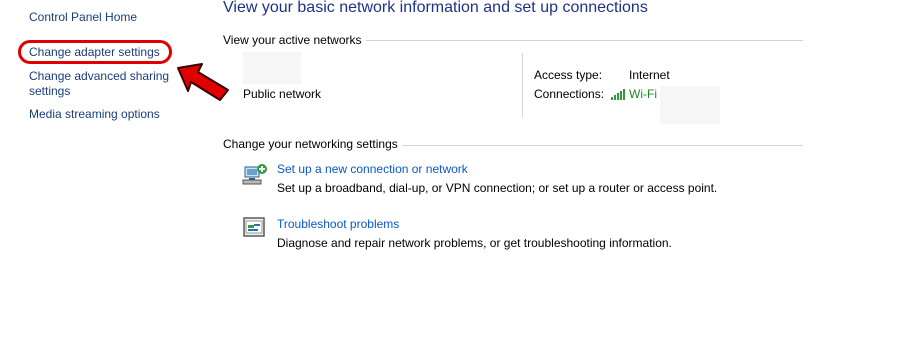  Describe the element at coordinates (690, 105) in the screenshot. I see `wifi-name-redacted` at that location.